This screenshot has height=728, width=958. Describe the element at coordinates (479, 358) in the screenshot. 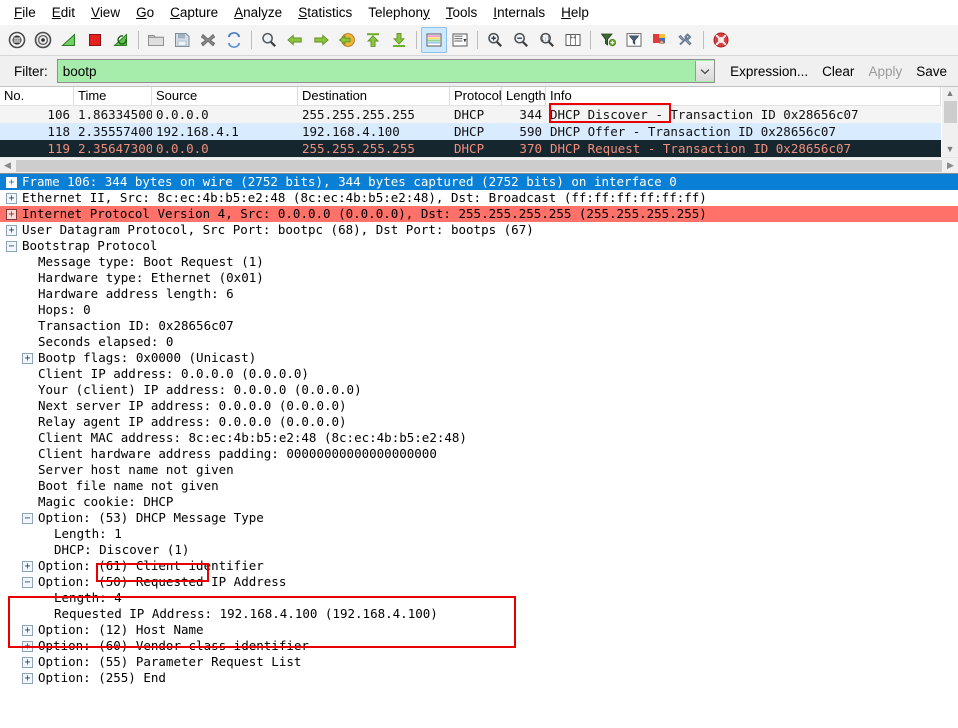

I see `detail-row-bootp-flags: + Bootp flags: 0x0000 (Unicast)` at that location.